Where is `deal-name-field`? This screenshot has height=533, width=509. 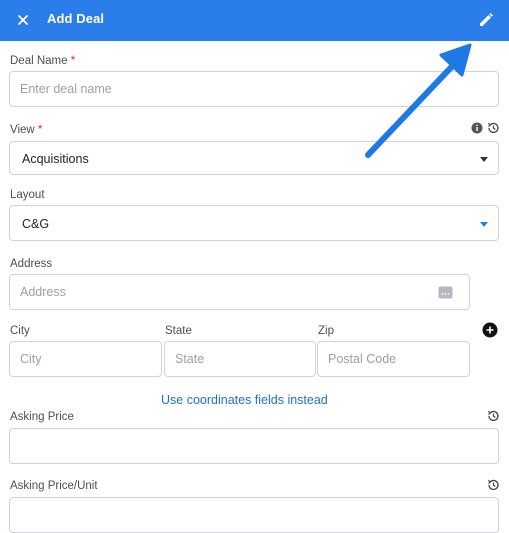
deal-name-field is located at coordinates (254, 89).